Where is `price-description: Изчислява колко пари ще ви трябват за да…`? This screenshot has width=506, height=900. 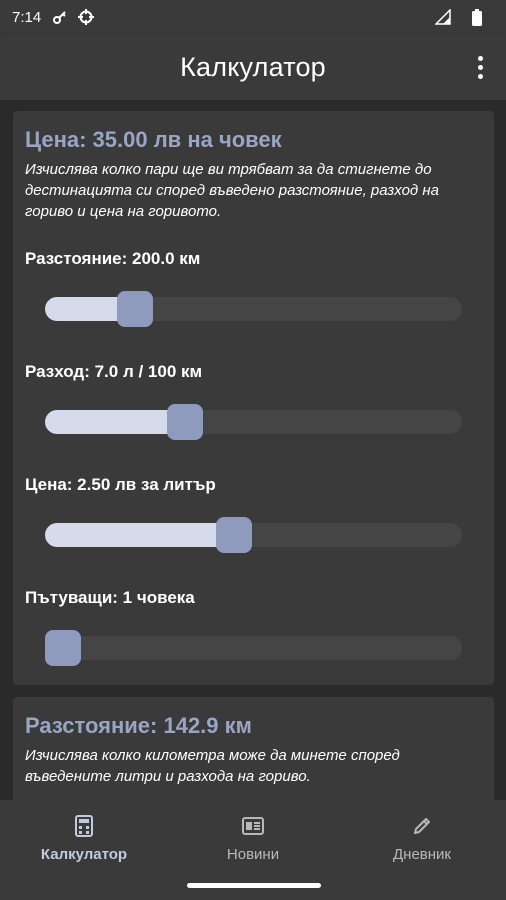
price-description: Изчислява колко пари ще ви трябват за да… is located at coordinates (232, 190).